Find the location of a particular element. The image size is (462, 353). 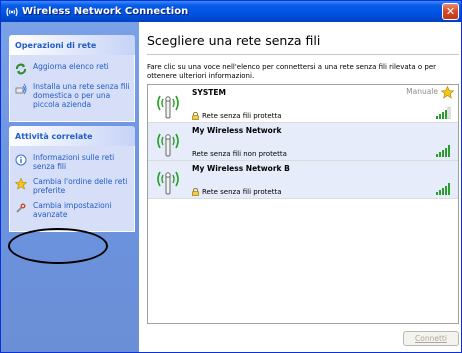

related-tasks-title: Attività correlate is located at coordinates (72, 136).